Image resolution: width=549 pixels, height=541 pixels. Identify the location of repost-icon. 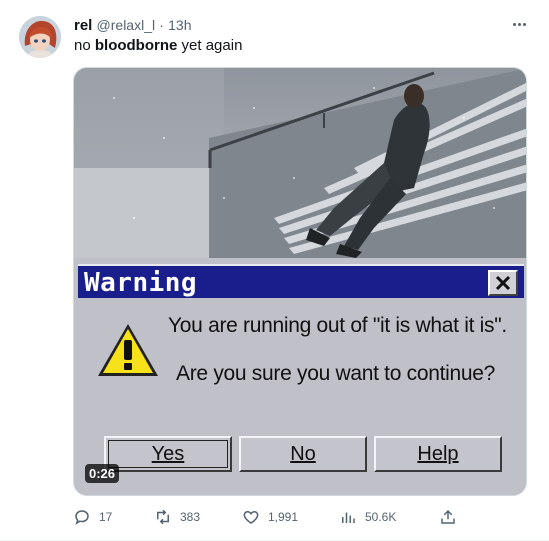
(163, 517).